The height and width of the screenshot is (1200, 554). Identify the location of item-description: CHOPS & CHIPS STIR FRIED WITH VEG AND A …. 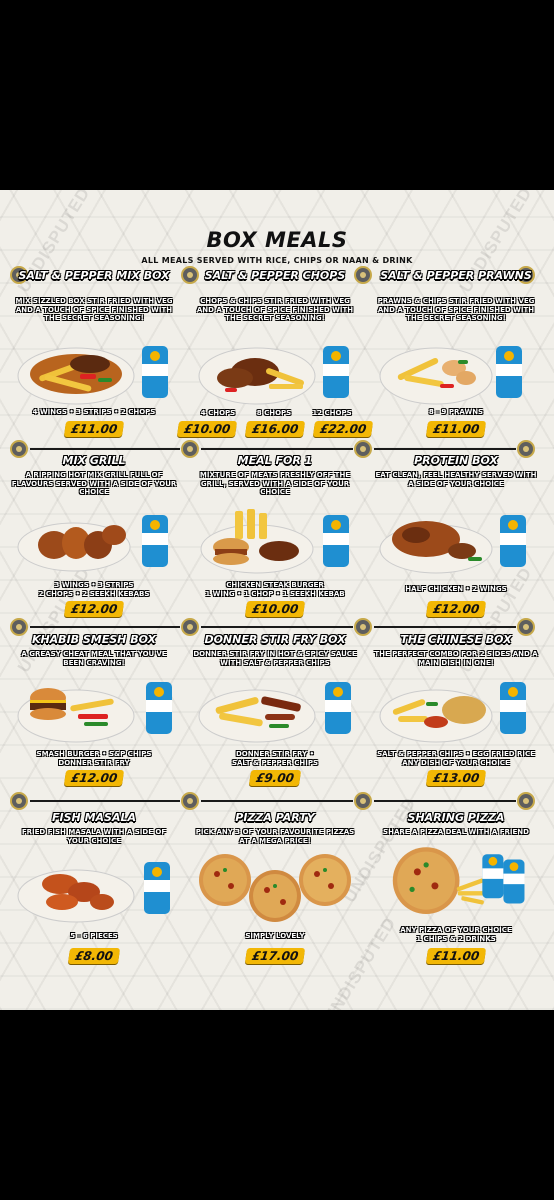
(275, 309).